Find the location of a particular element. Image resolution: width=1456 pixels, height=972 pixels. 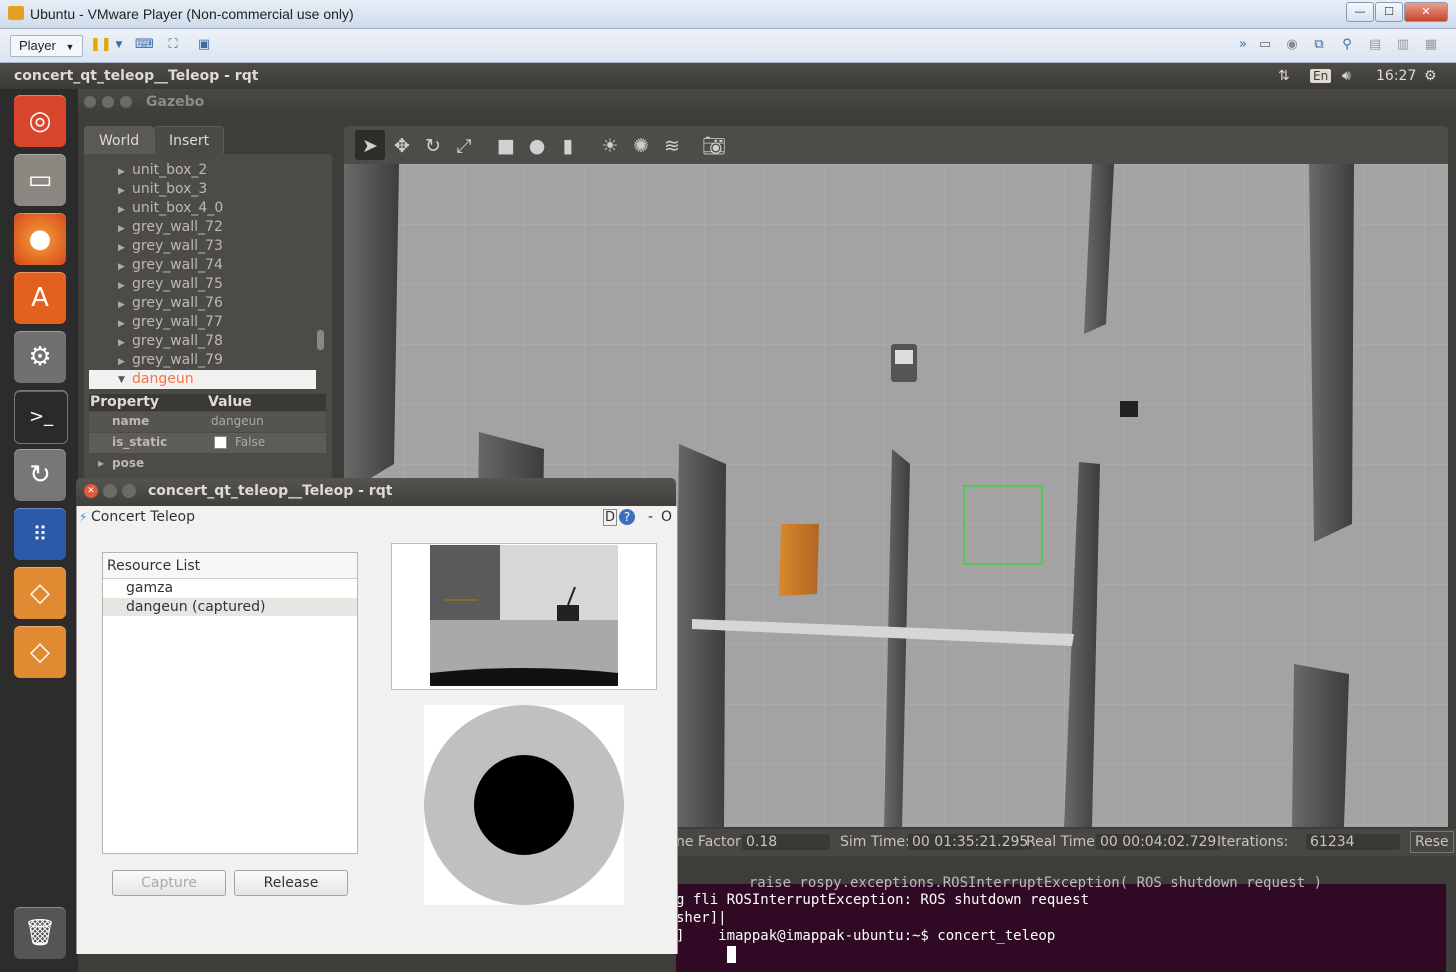

chevron-down-icon: ▼ is located at coordinates (119, 45).